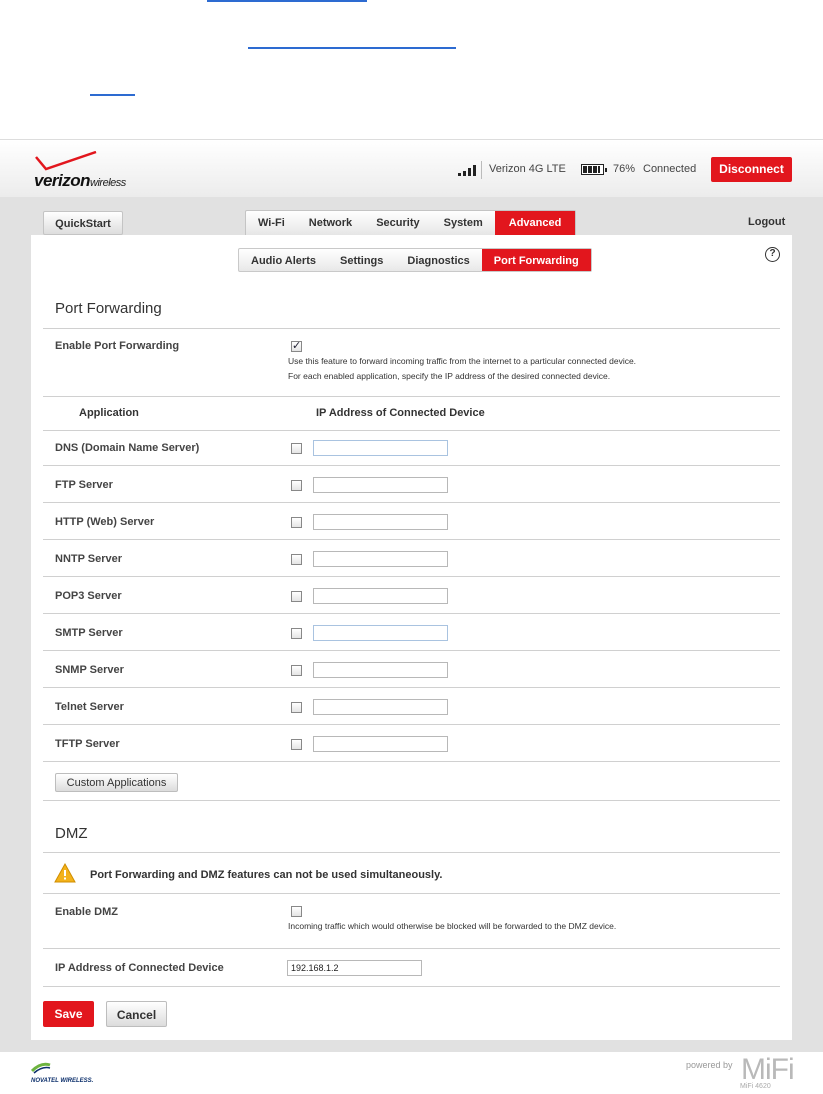 This screenshot has width=823, height=1094. I want to click on brand-name: verizonwireless, so click(80, 180).